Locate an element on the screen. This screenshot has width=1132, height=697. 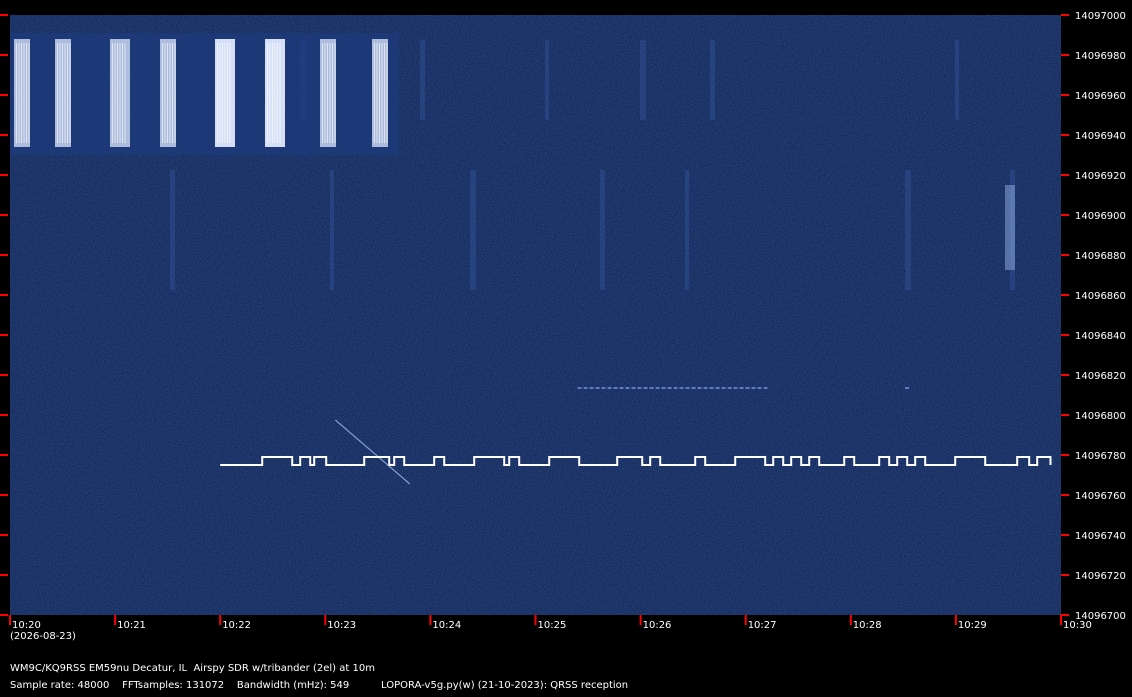
sample-rate: Sample rate: 48000 is located at coordinates (60, 685).